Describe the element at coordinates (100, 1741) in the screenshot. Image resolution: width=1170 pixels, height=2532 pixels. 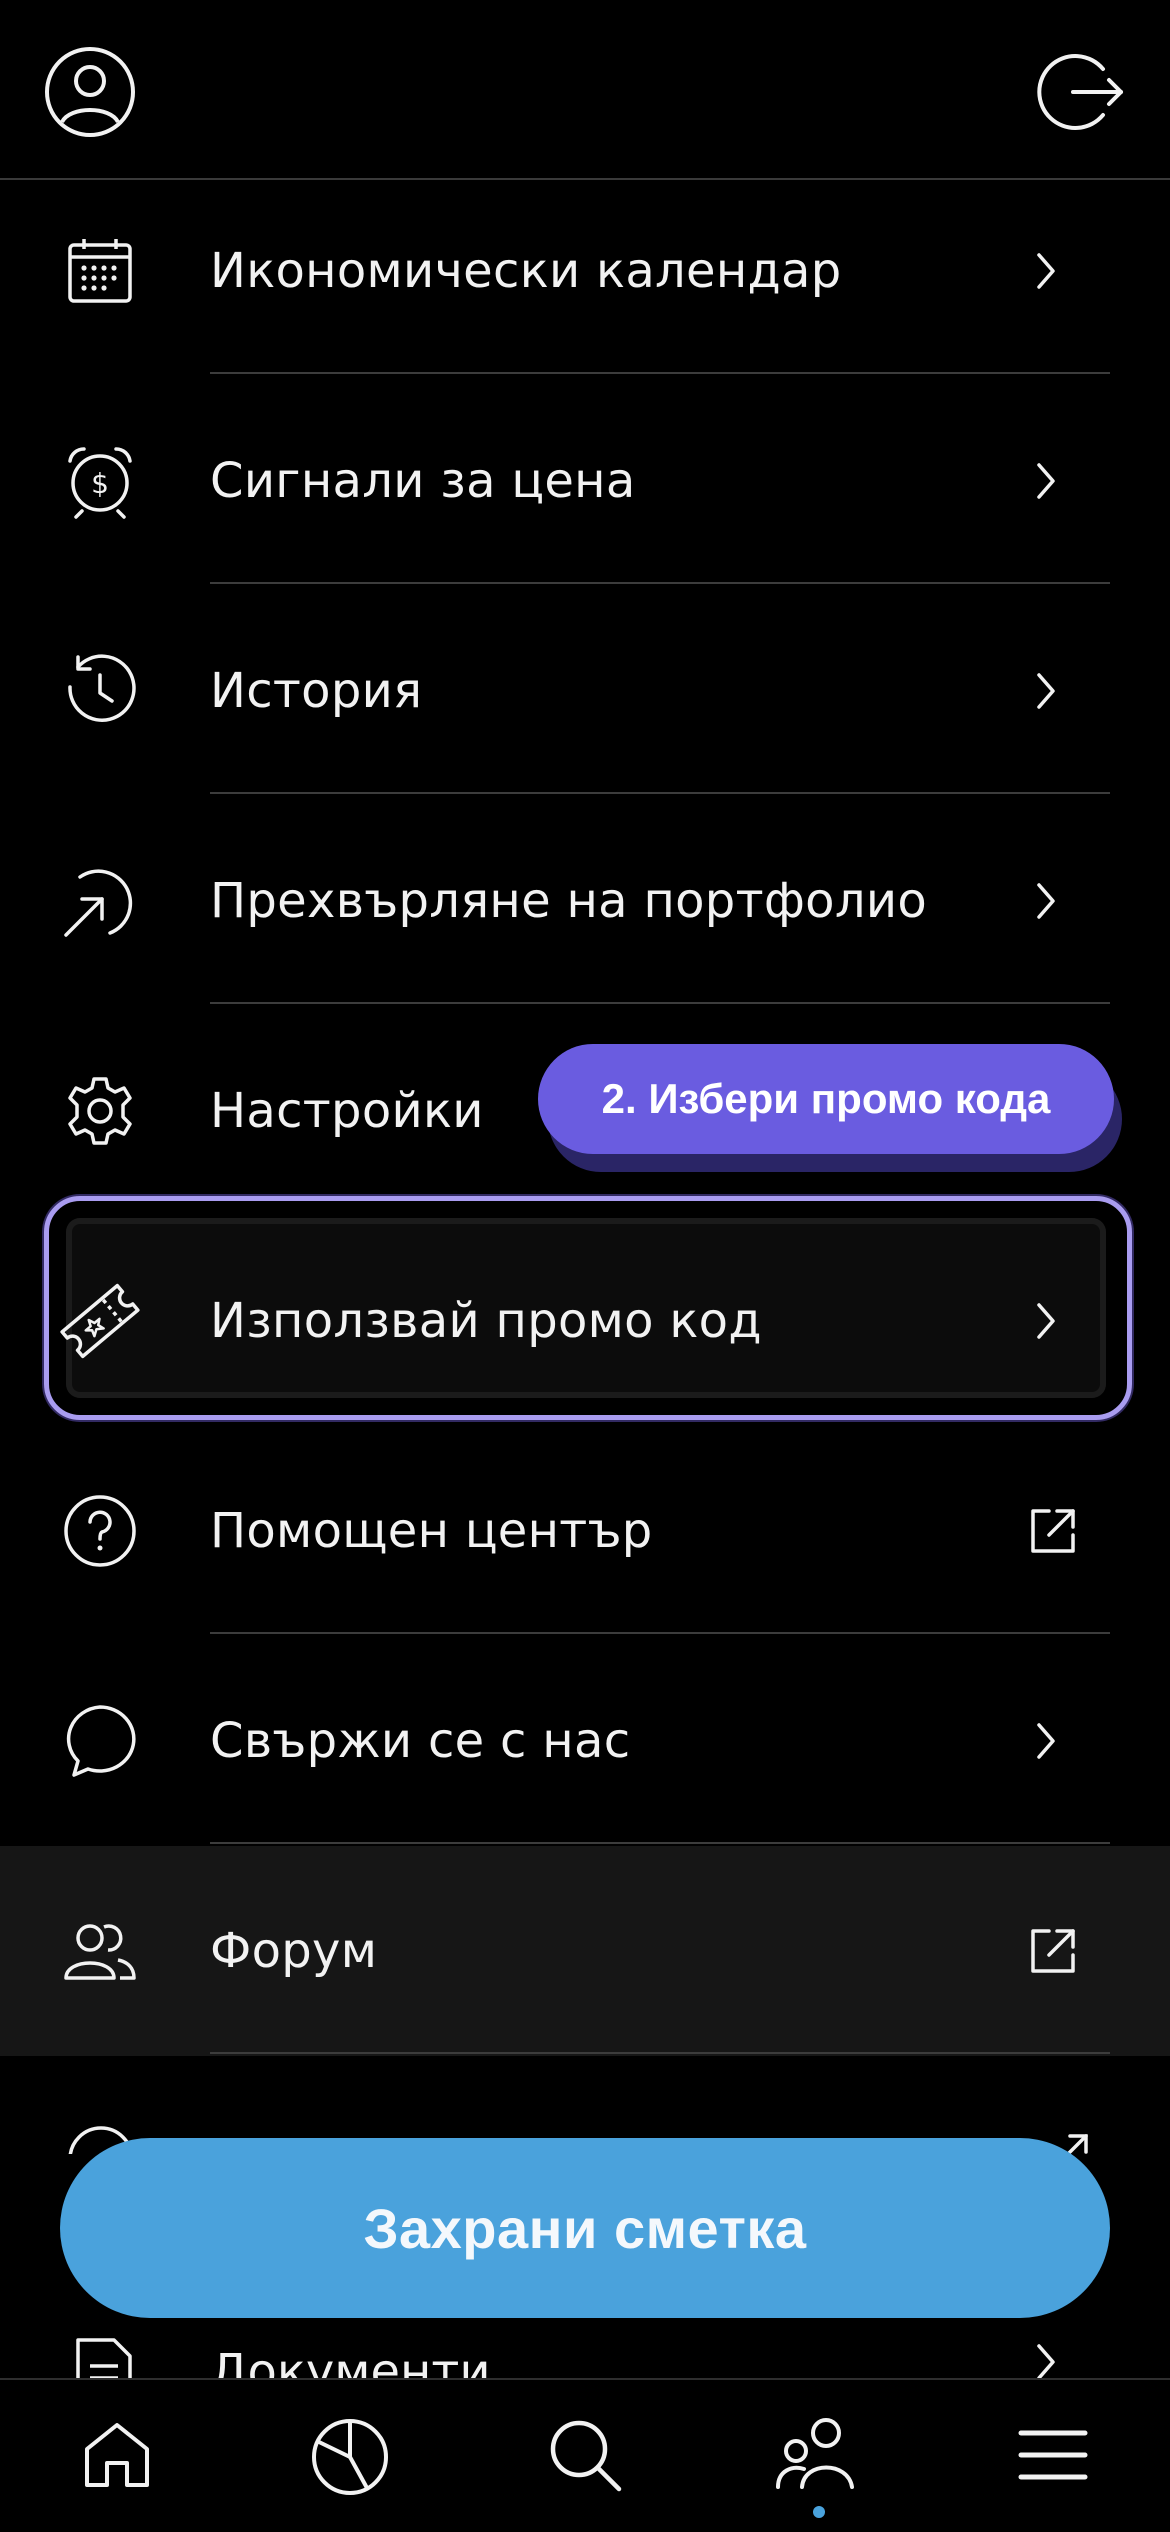
I see `chat-bubble-icon` at that location.